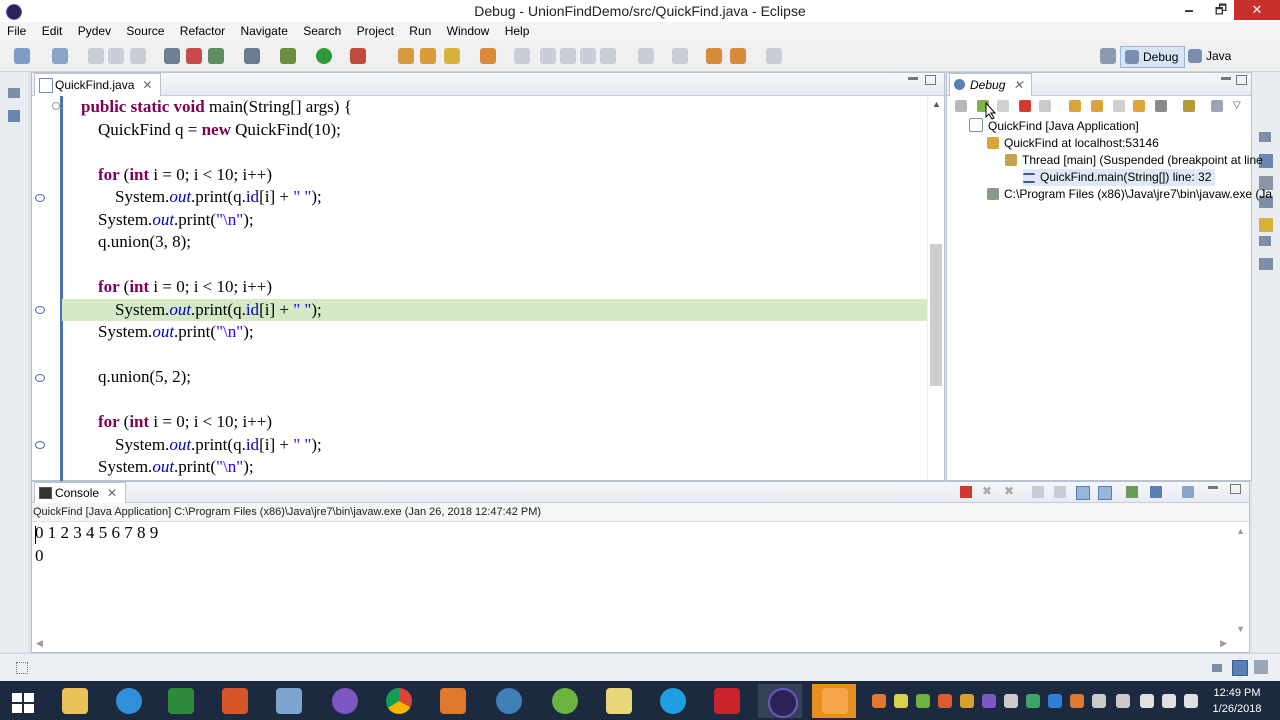 The width and height of the screenshot is (1280, 720). What do you see at coordinates (935, 288) in the screenshot?
I see `editor-scrollbar: ▲` at bounding box center [935, 288].